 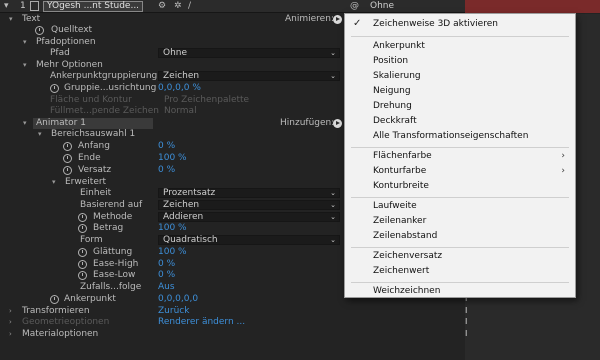 I want to click on materialoptionen-row: › Materialoptionen, so click(x=300, y=334).